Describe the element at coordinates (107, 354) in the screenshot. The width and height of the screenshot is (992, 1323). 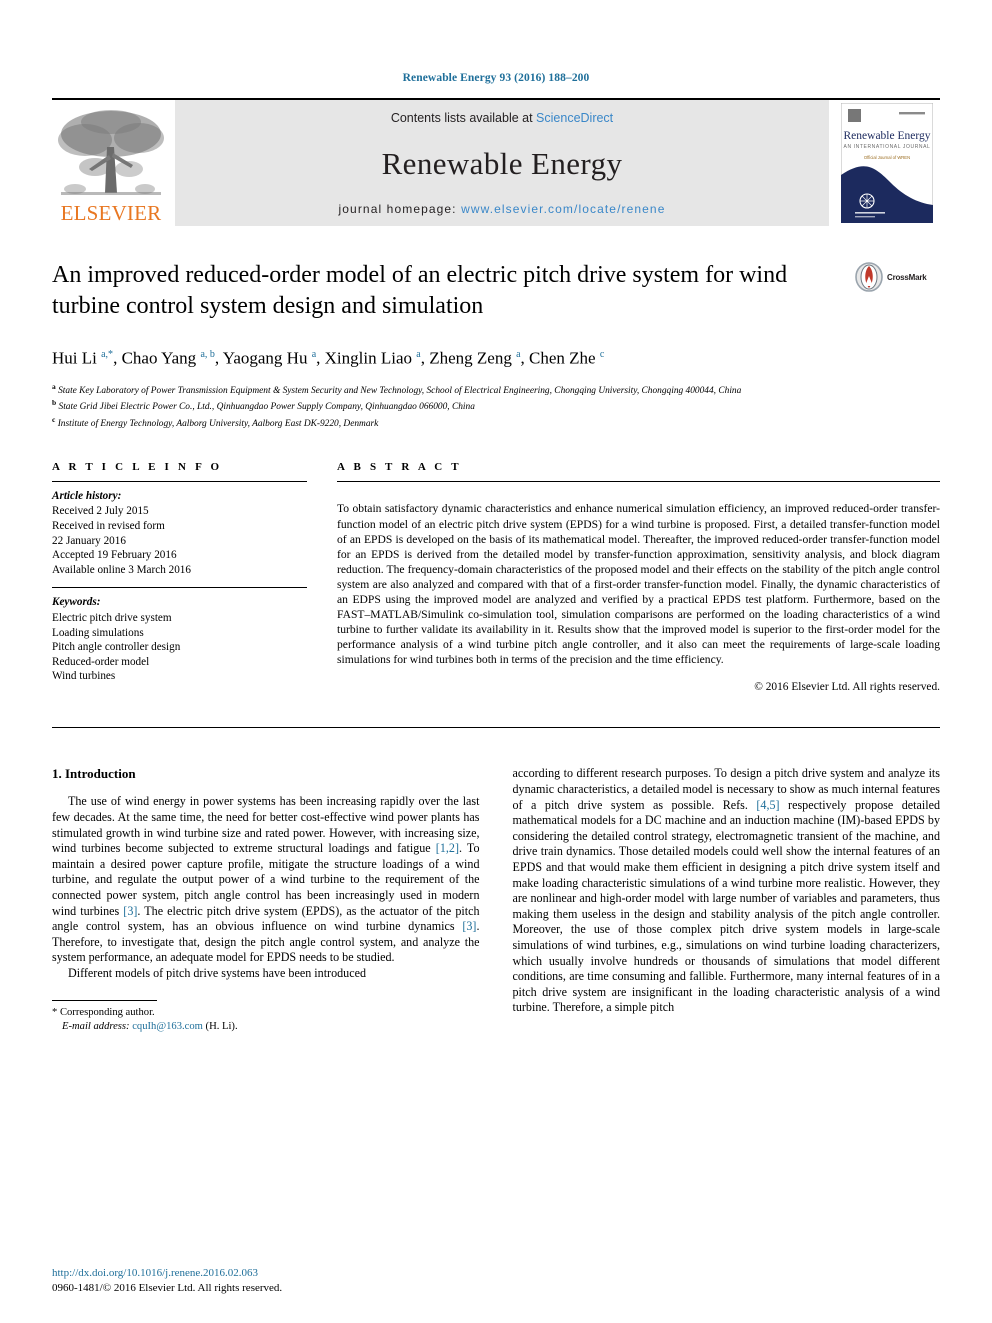
I see `author-affiliation-marker: a,*` at that location.